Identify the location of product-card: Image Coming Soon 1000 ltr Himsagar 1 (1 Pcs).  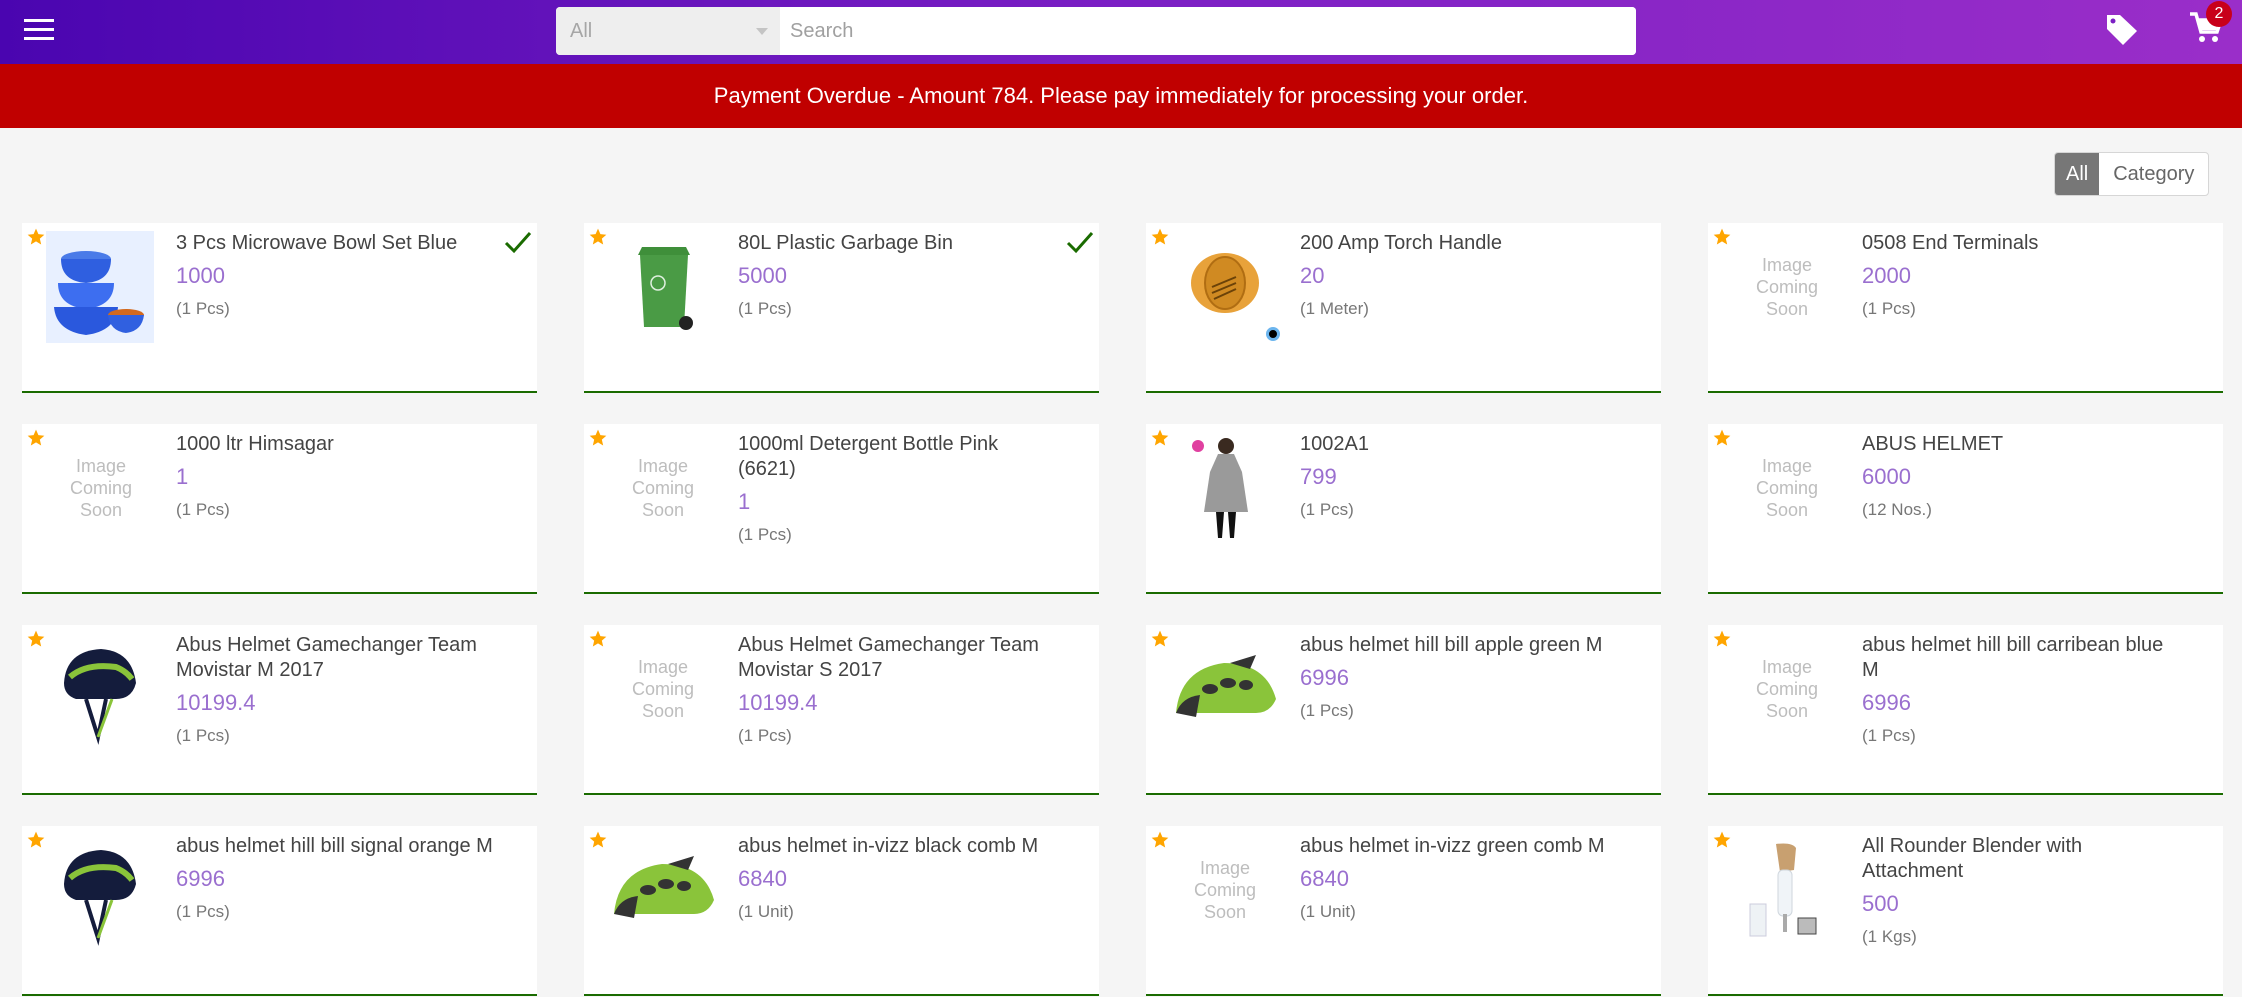
(279, 509).